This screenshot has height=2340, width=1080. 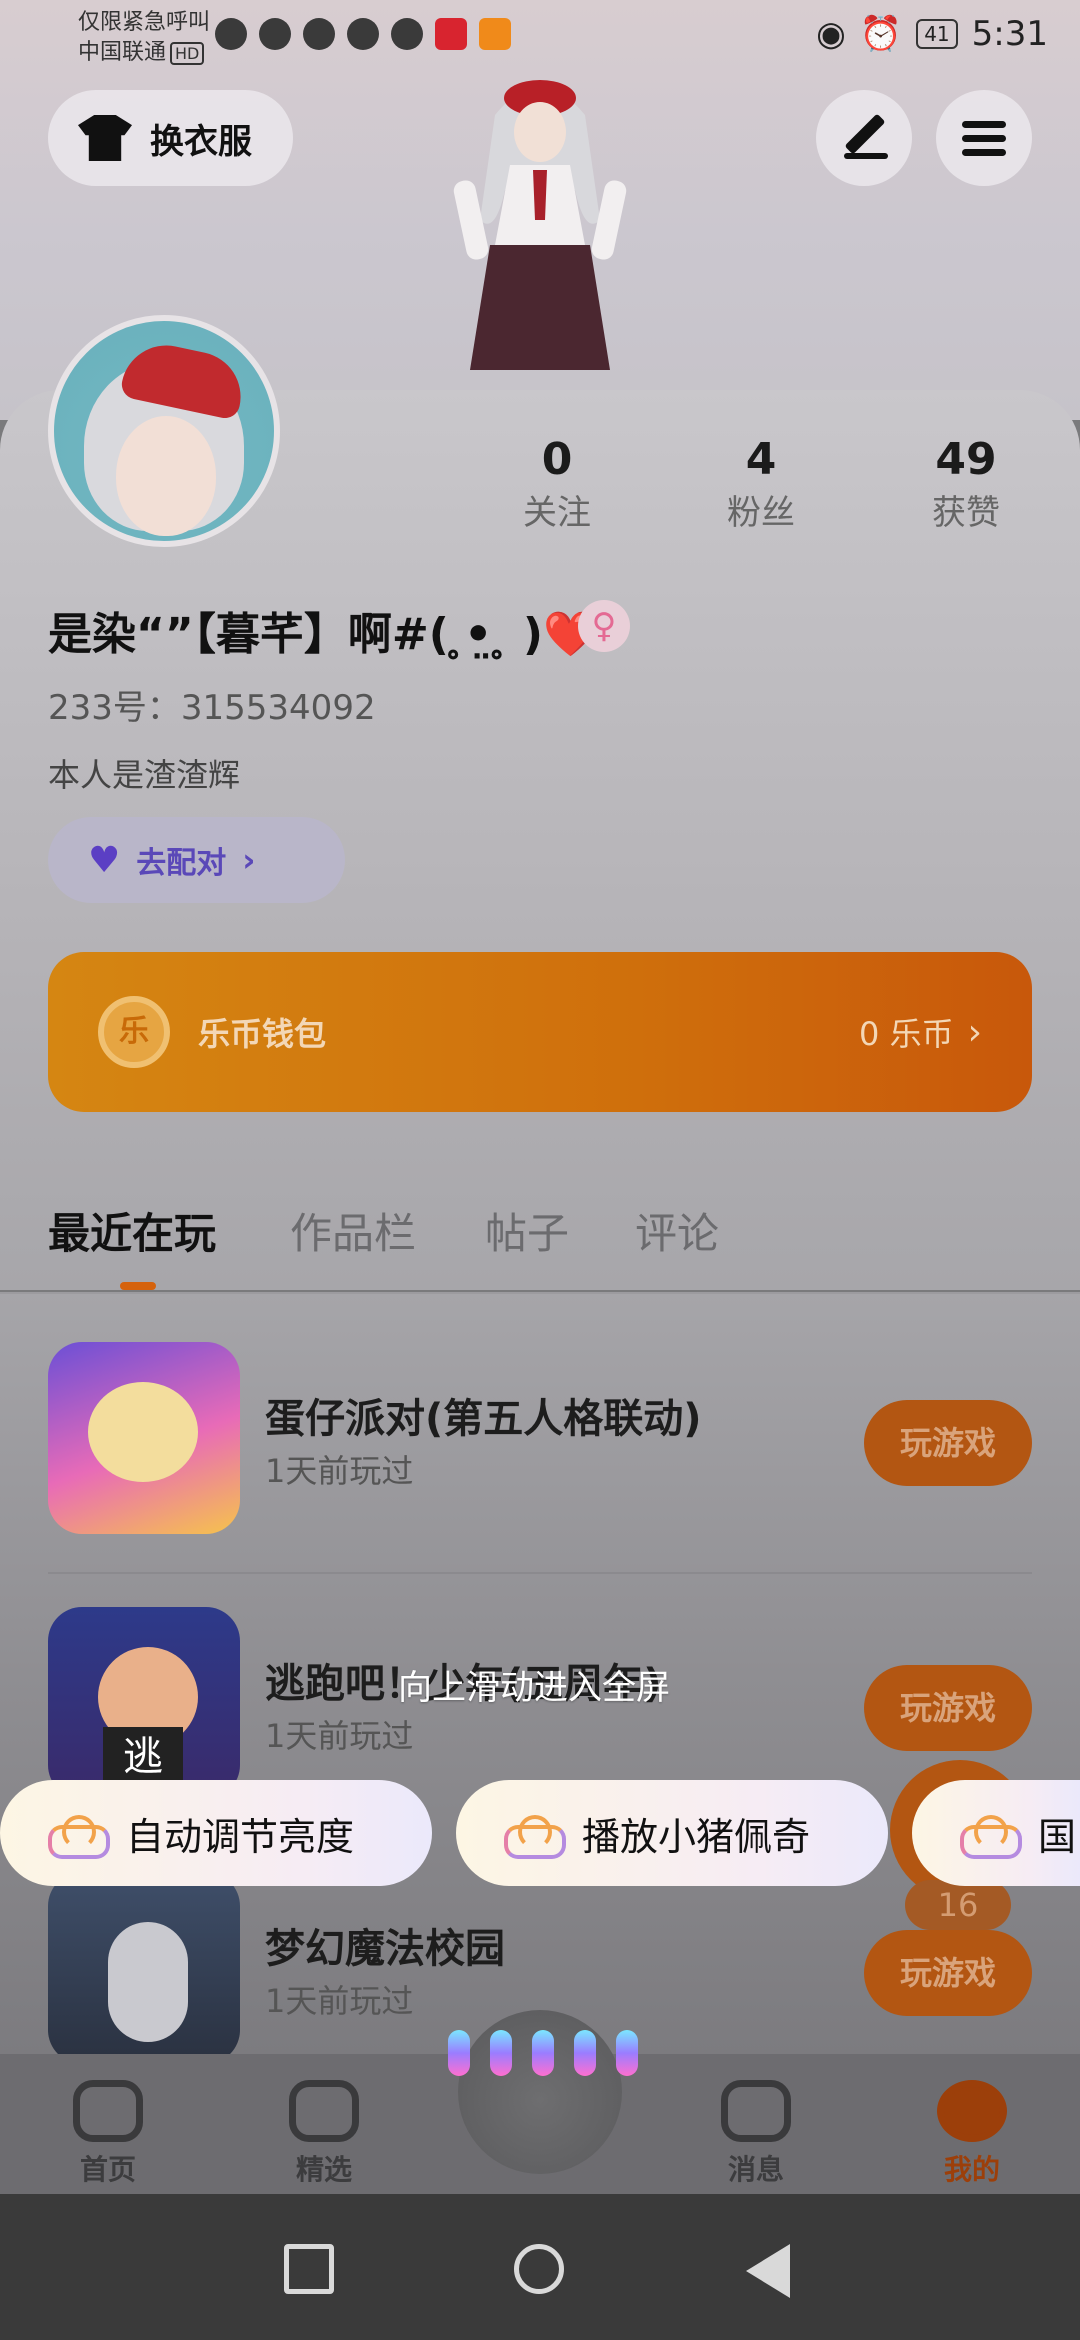 I want to click on pen-icon, so click(x=864, y=138).